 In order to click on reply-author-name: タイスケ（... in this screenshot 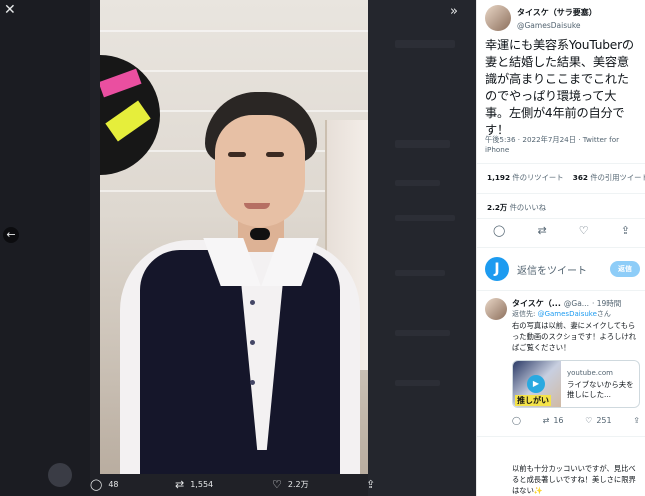, I will do `click(536, 303)`.